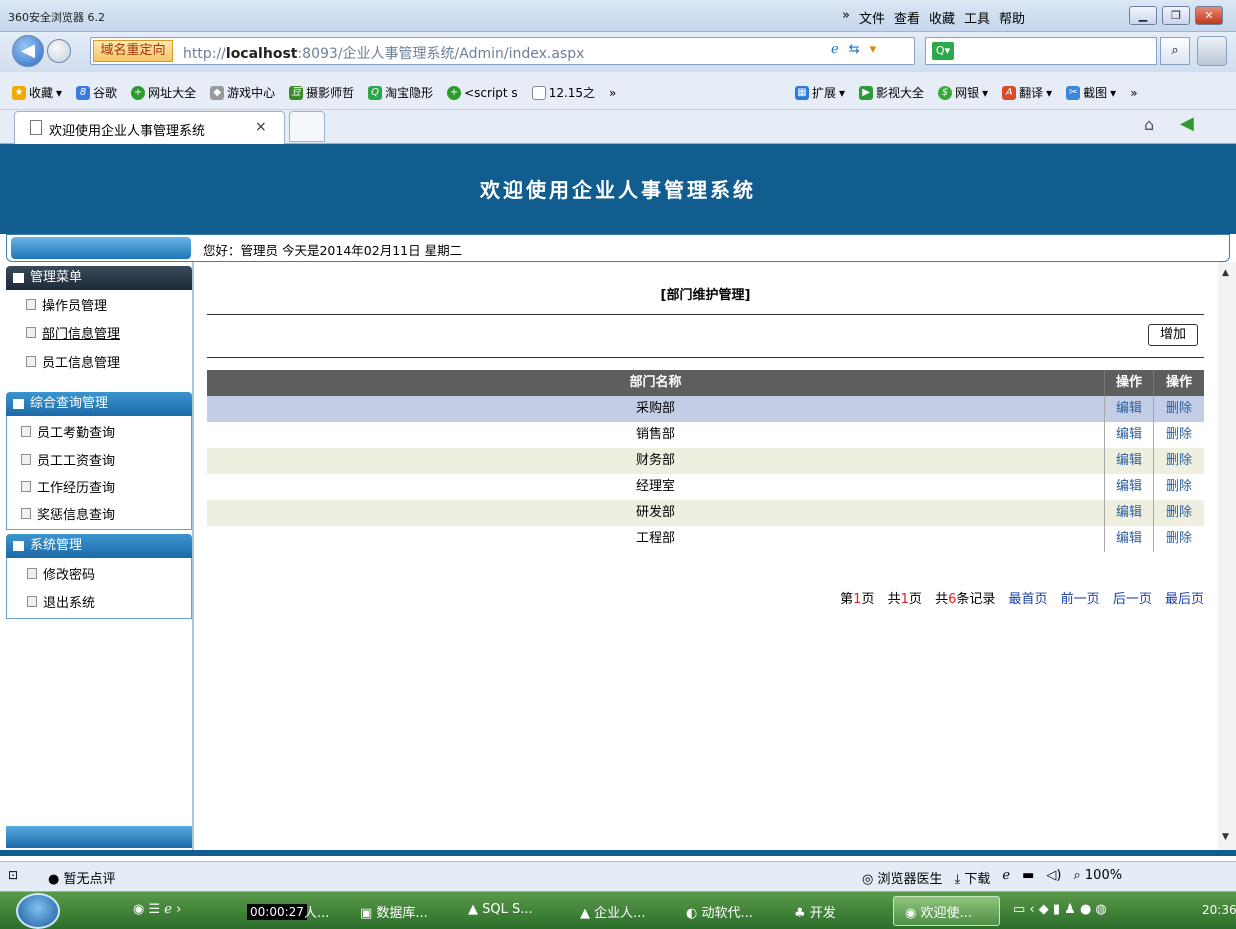  I want to click on sidebar-item-attendance: 员工考勤查询, so click(68, 431).